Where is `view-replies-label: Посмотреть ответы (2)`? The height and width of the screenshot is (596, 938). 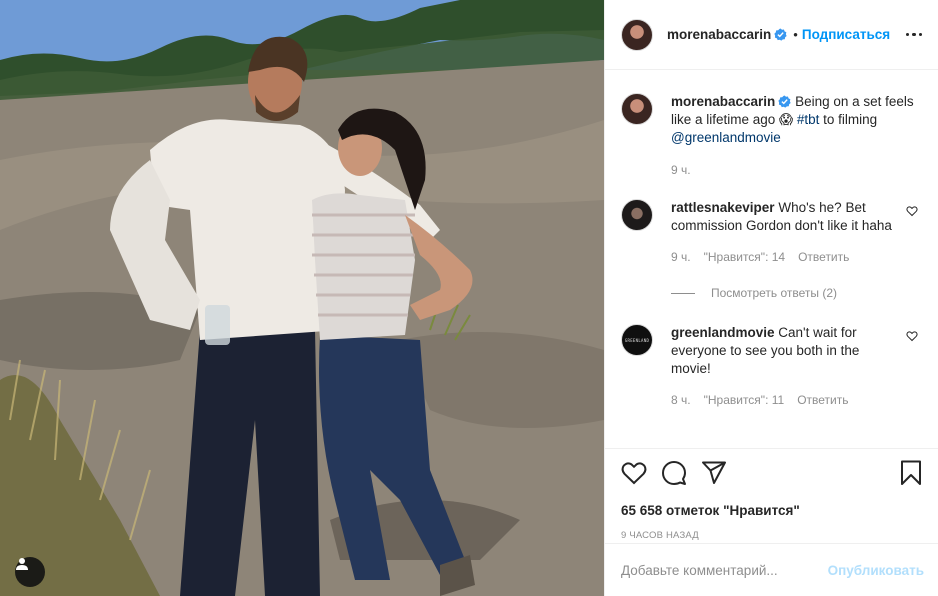
view-replies-label: Посмотреть ответы (2) is located at coordinates (774, 293).